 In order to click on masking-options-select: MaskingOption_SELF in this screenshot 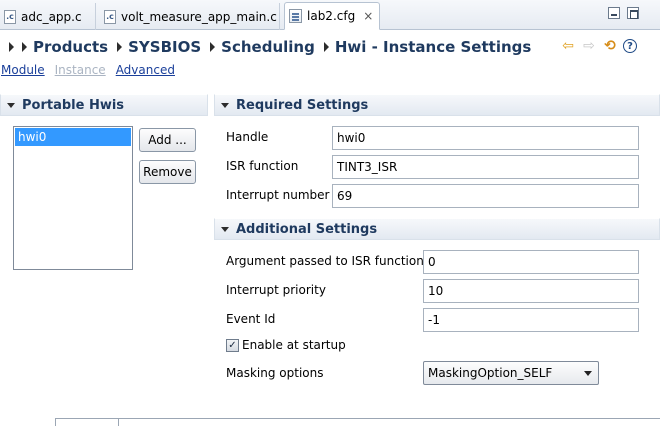, I will do `click(511, 373)`.